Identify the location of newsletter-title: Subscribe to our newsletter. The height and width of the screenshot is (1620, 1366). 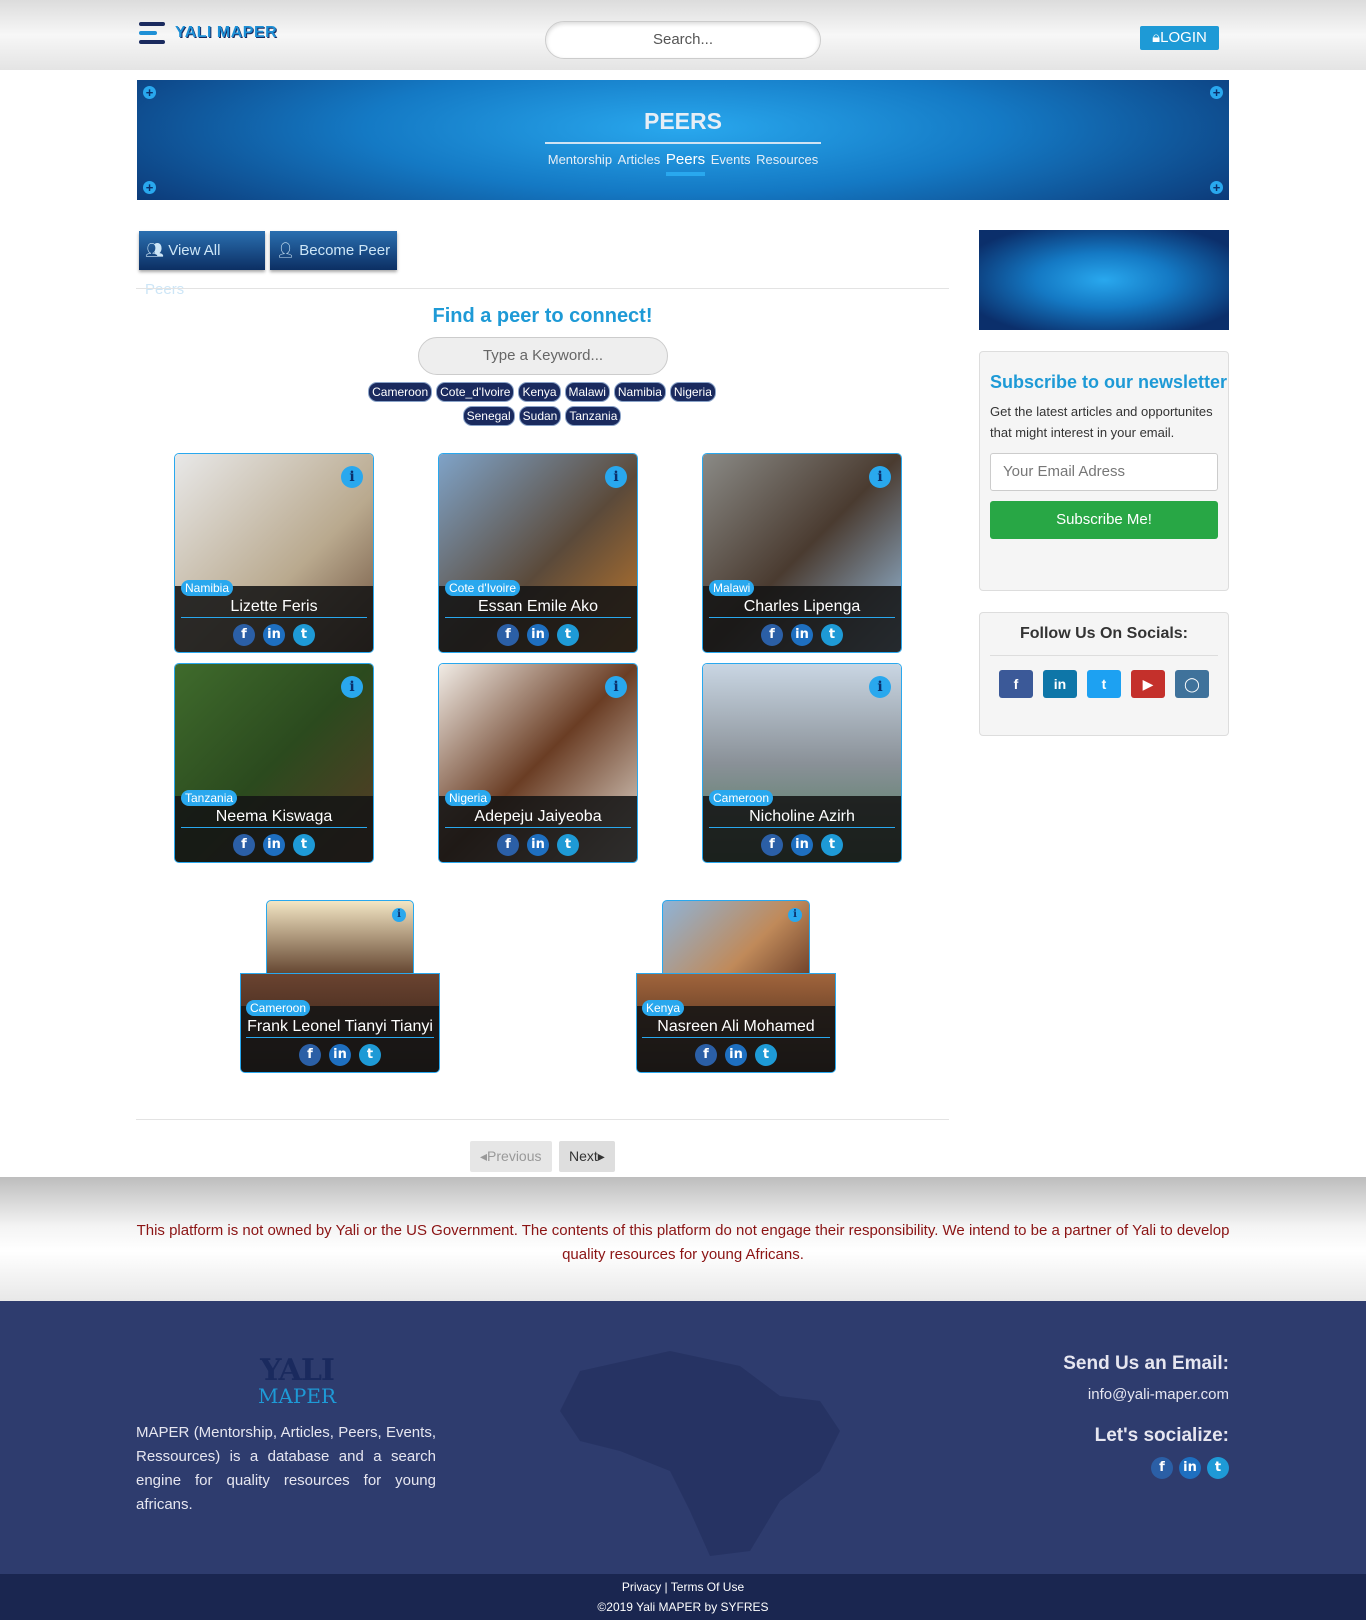
(1109, 382).